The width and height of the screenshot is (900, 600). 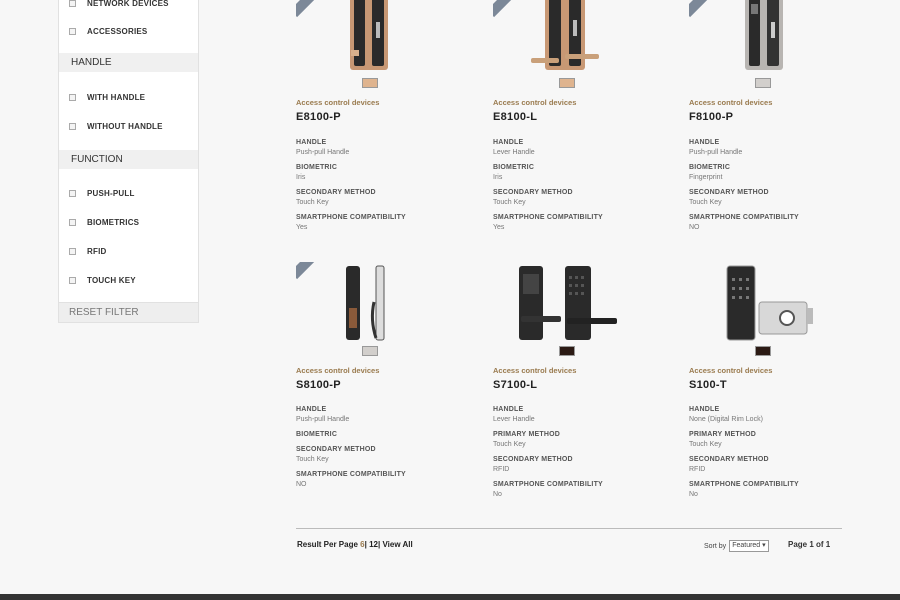 I want to click on results-per-page-label: Result Per Page, so click(x=327, y=544).